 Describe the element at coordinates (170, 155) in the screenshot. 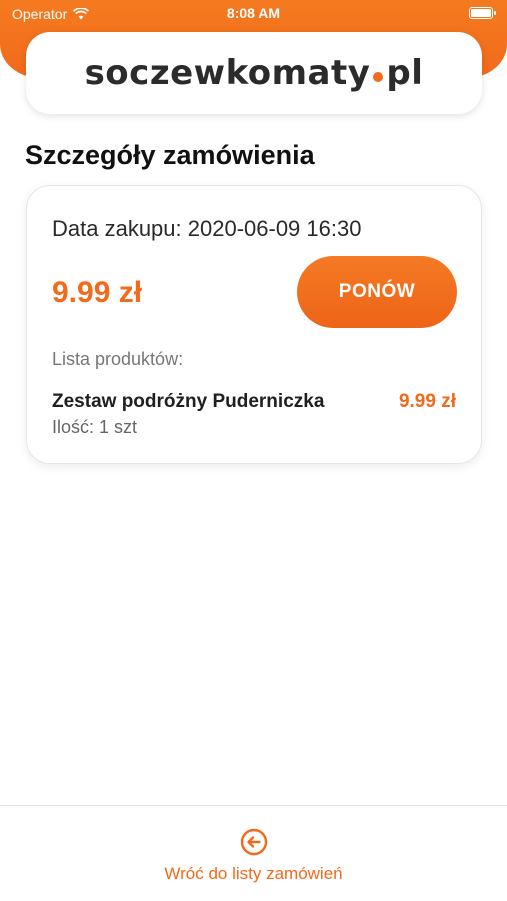

I see `page-title: Szczegóły zamówienia` at that location.